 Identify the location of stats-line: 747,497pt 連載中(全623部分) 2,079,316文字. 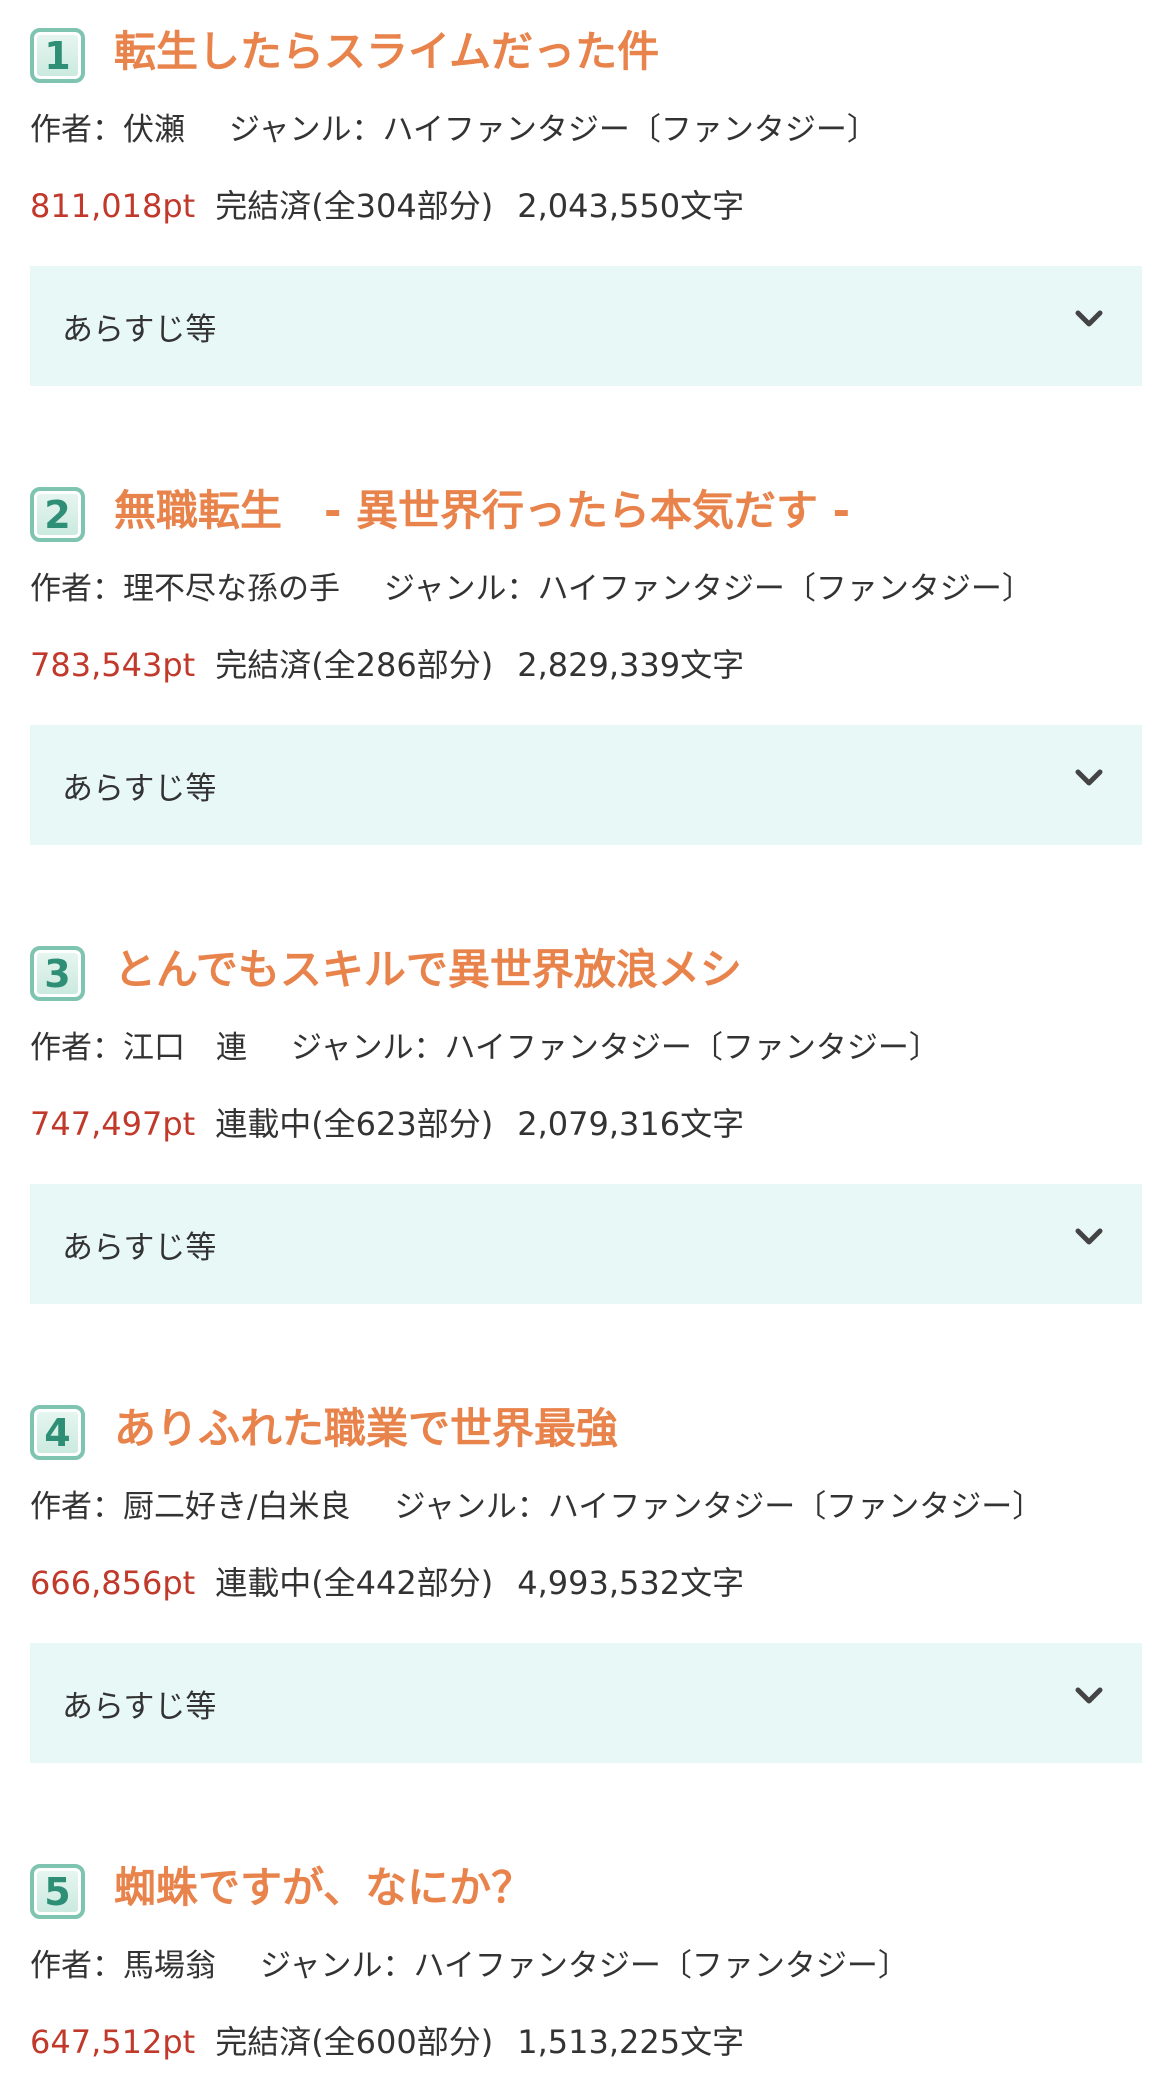
(387, 1124).